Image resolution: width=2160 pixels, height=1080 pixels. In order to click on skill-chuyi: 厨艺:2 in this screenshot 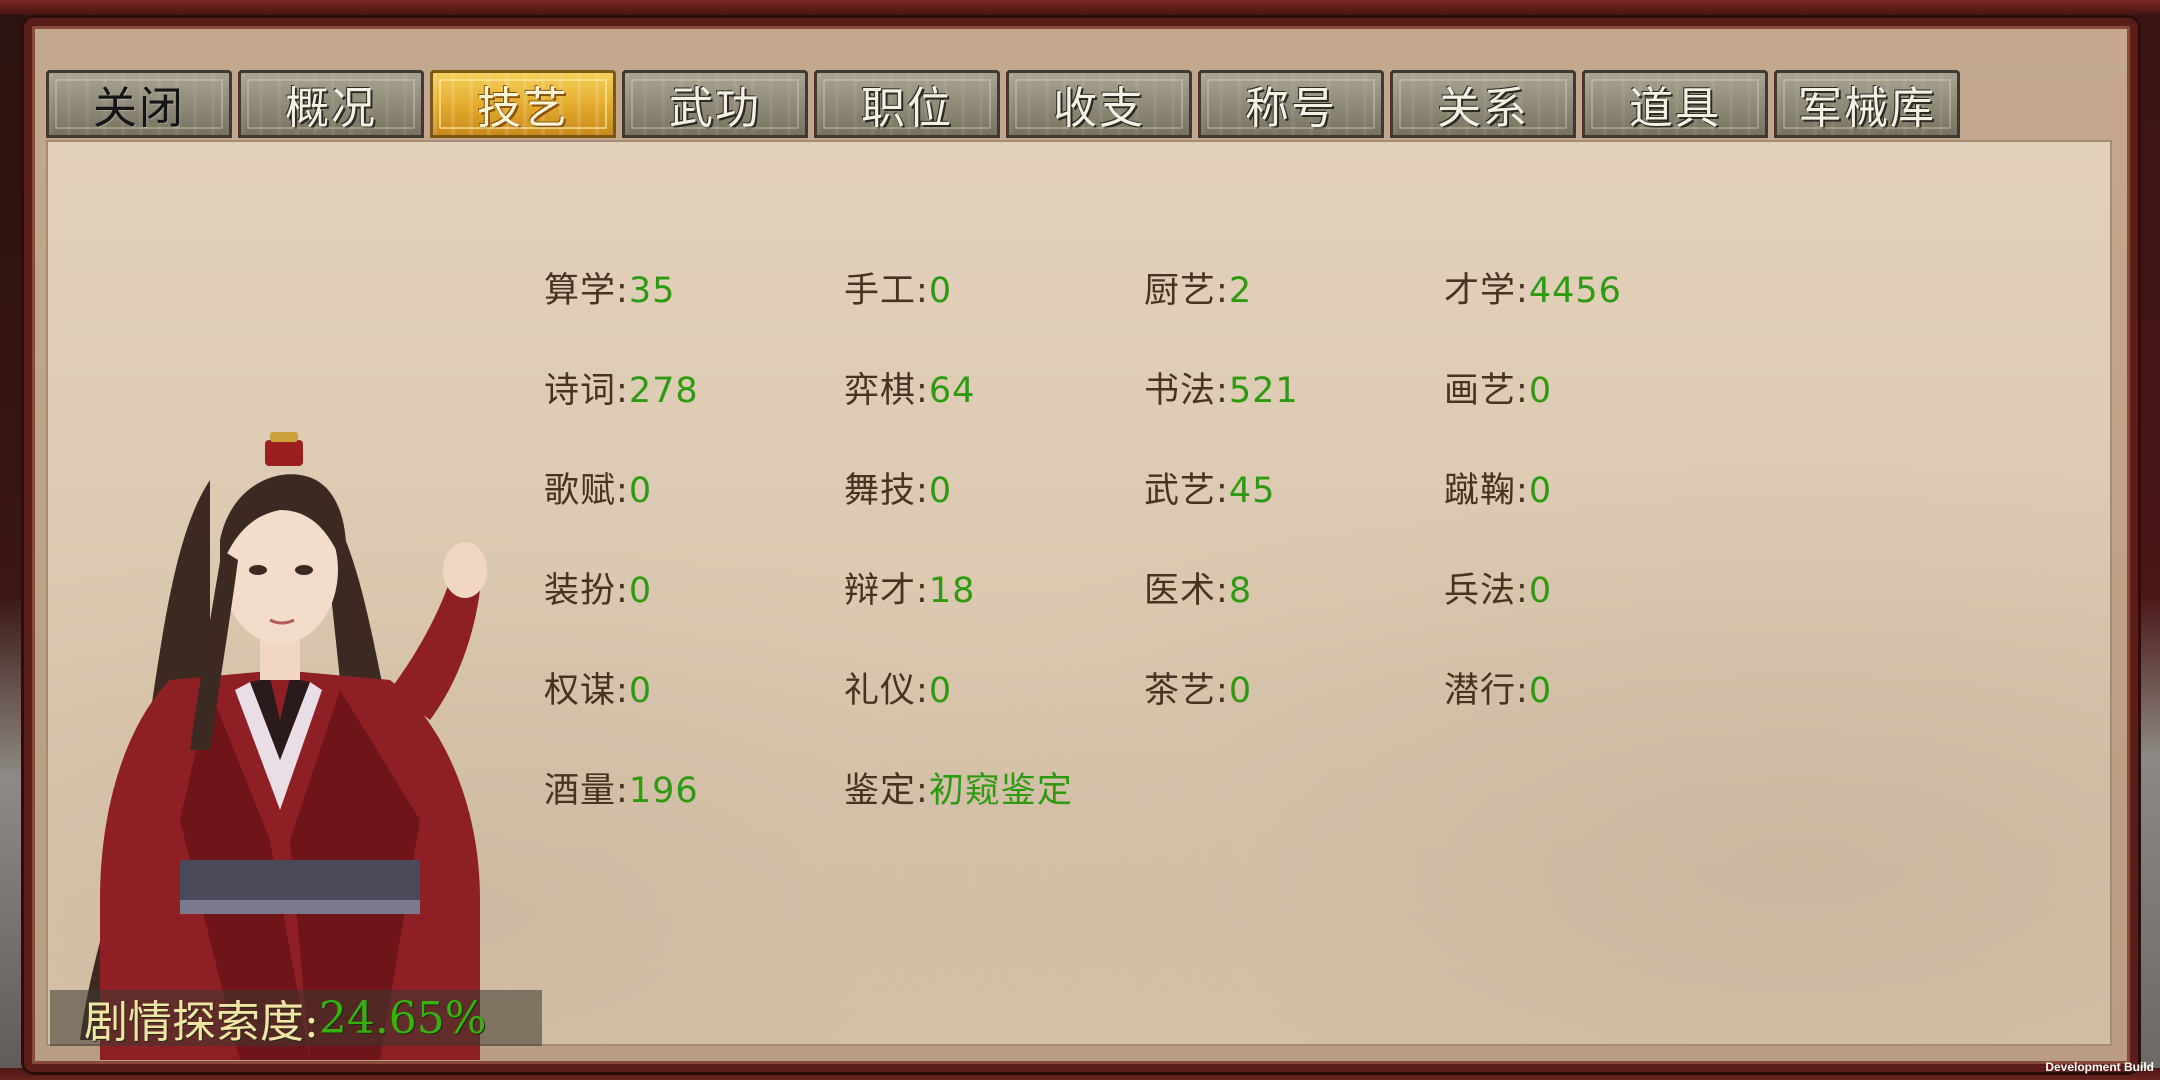, I will do `click(1294, 312)`.